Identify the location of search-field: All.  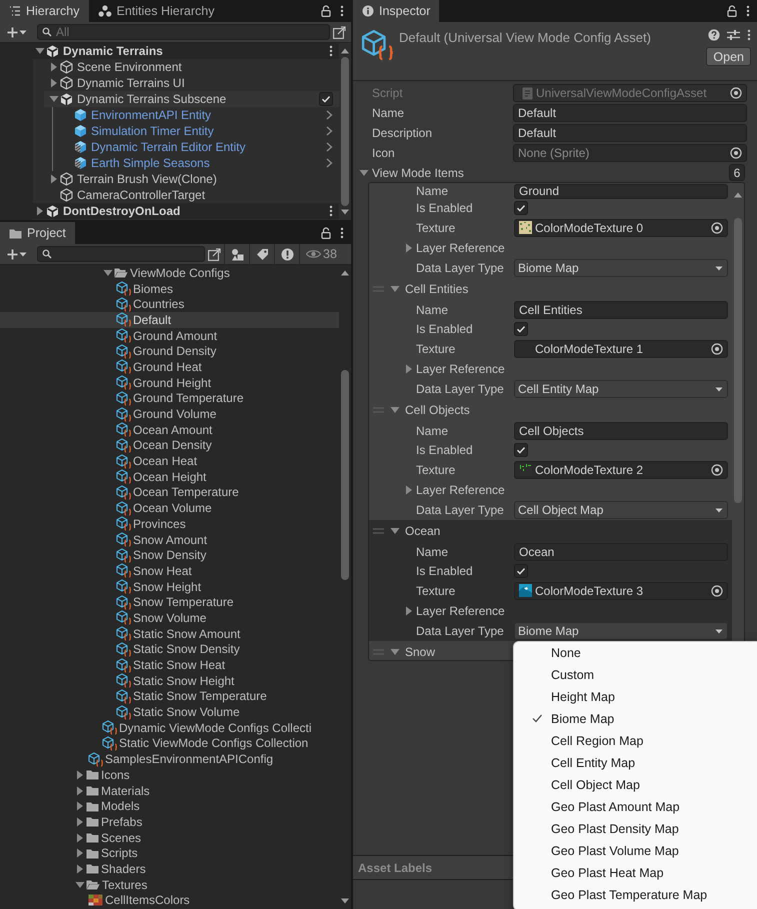
(183, 32).